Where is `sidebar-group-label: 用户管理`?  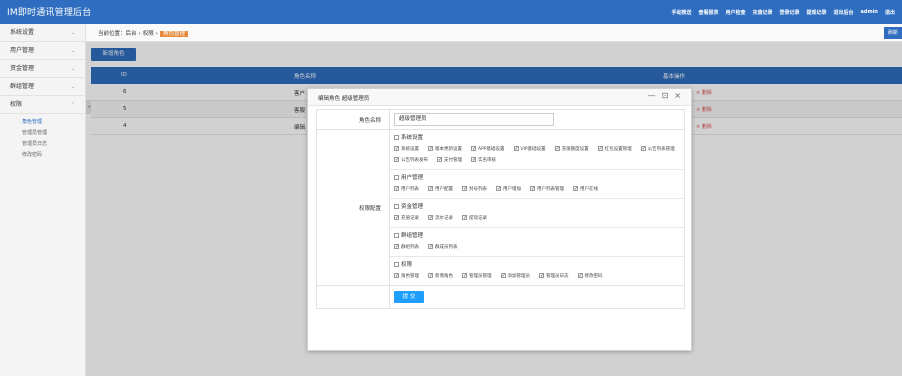 sidebar-group-label: 用户管理 is located at coordinates (22, 50).